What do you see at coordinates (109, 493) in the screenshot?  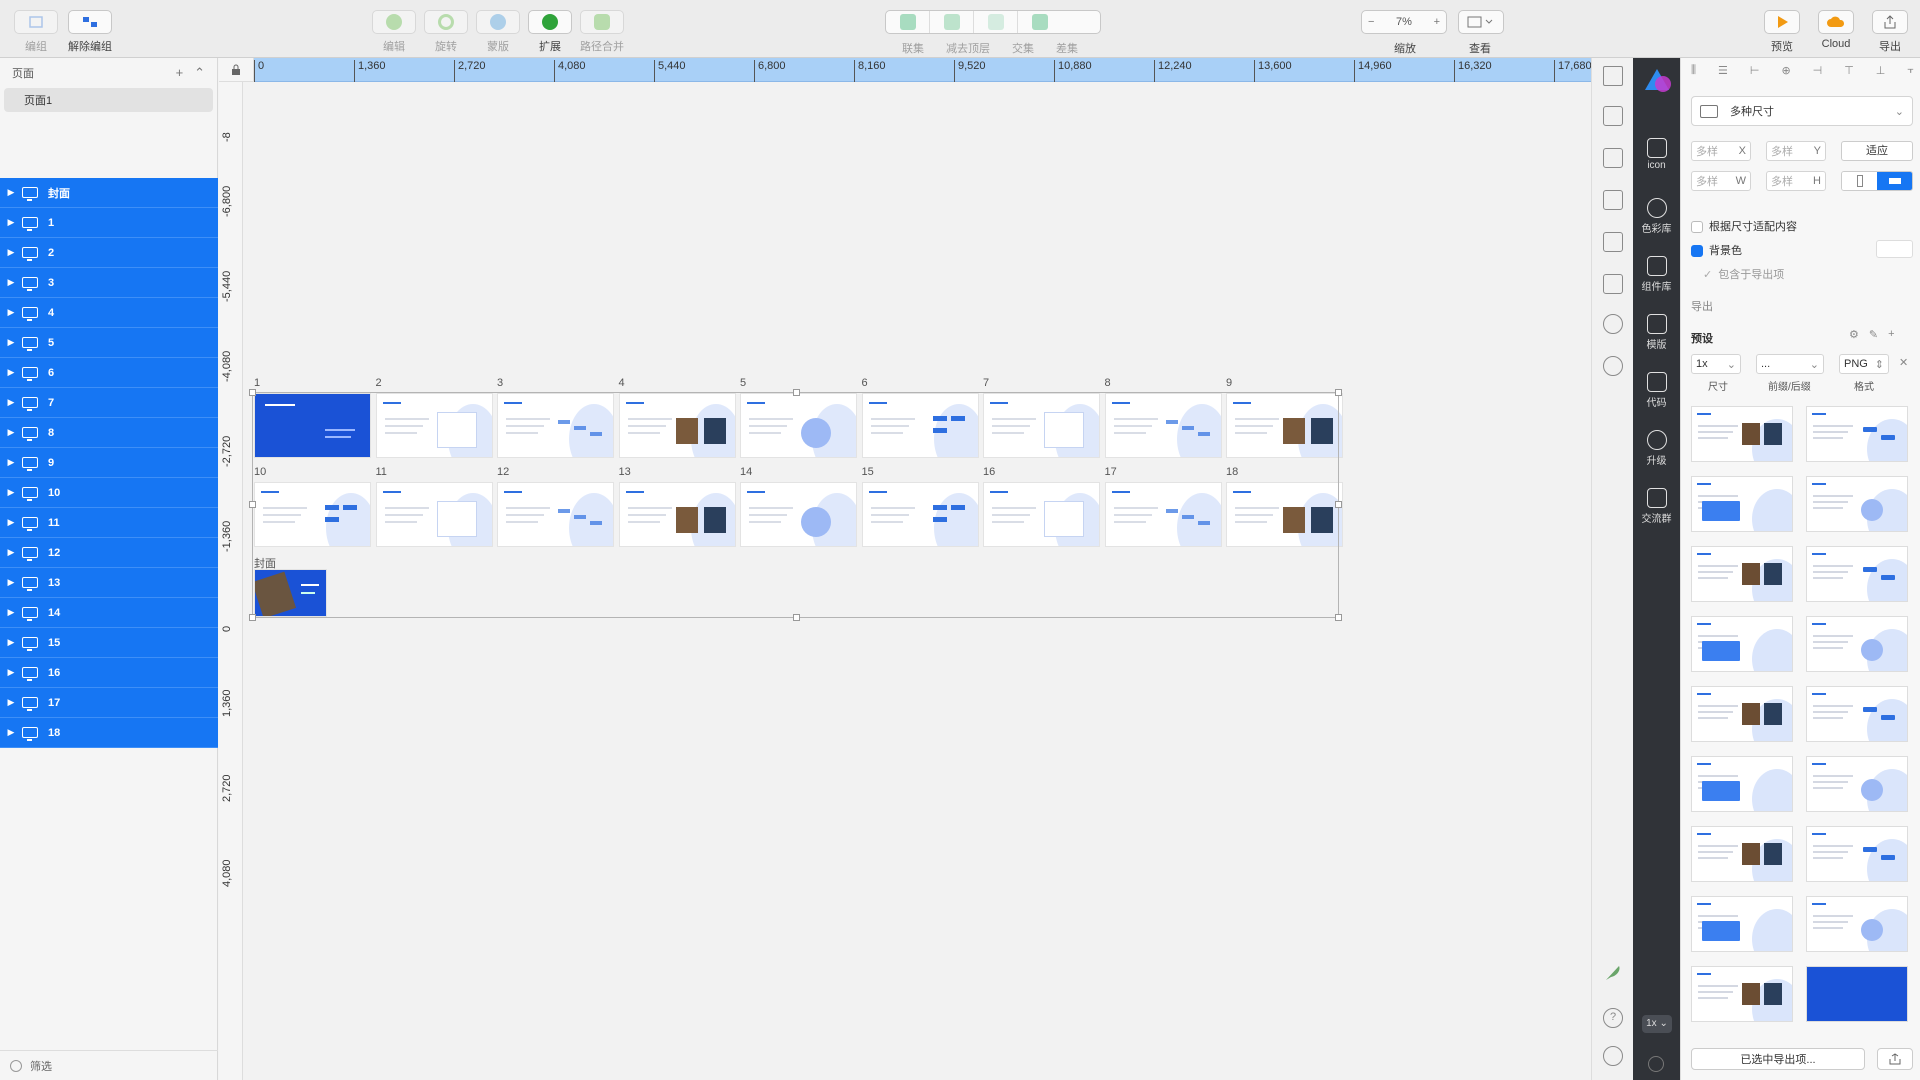 I see `layer-item: ▶ 10` at bounding box center [109, 493].